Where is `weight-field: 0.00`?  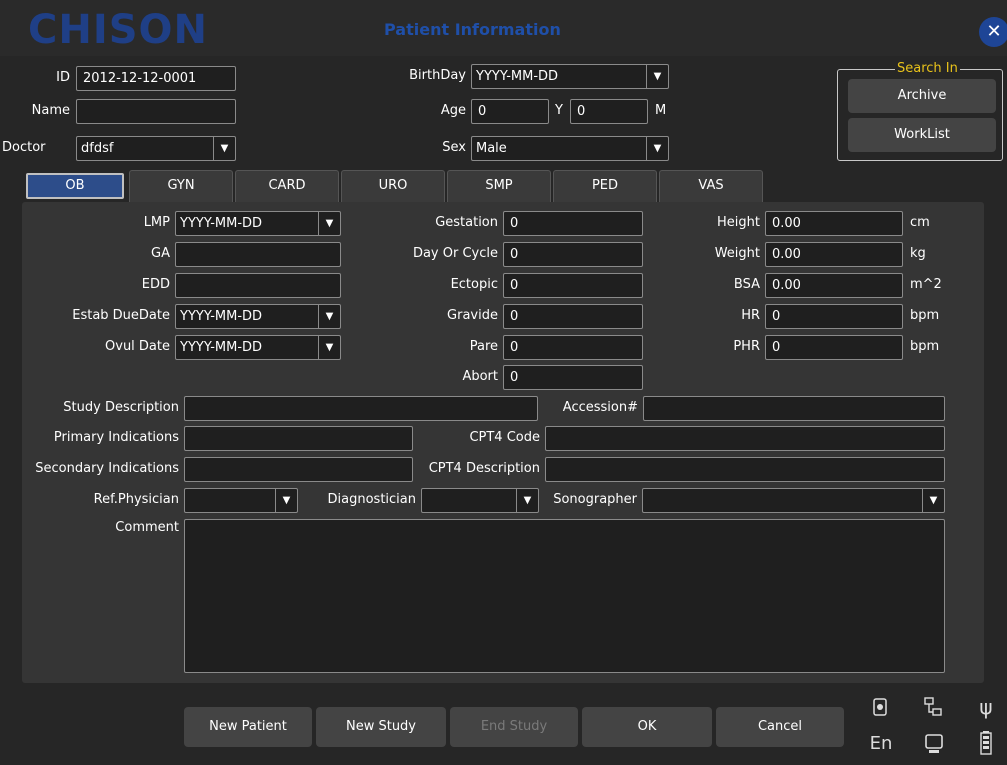
weight-field: 0.00 is located at coordinates (834, 254).